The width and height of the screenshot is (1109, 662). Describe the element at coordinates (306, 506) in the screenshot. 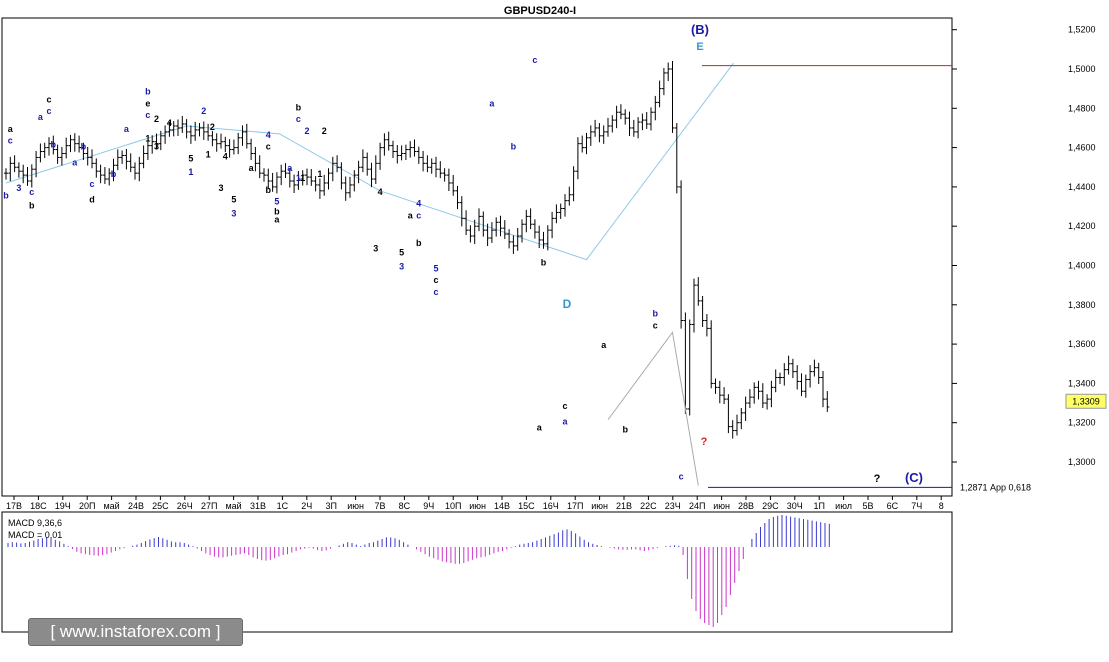

I see `x-tick-label: 2Ч` at that location.